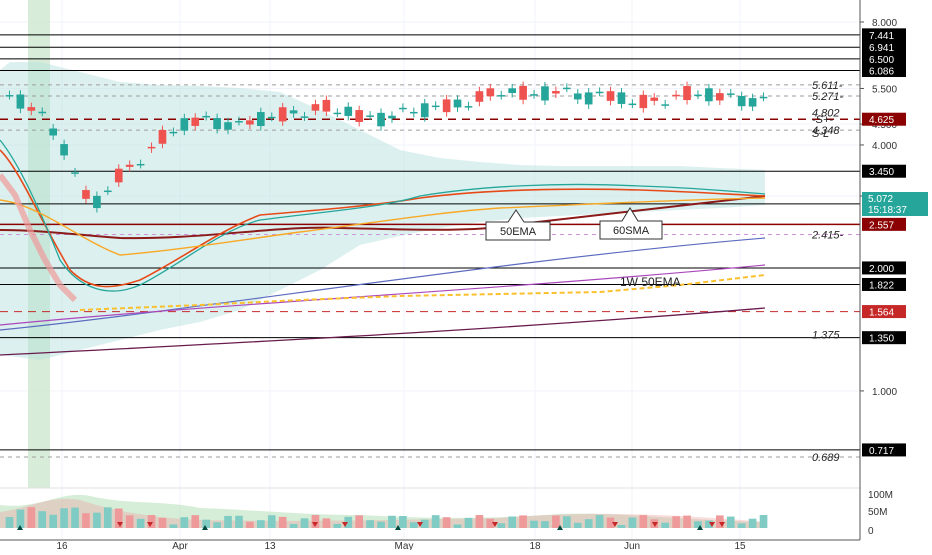  What do you see at coordinates (826, 458) in the screenshot?
I see `chart-label-8: 0.689` at bounding box center [826, 458].